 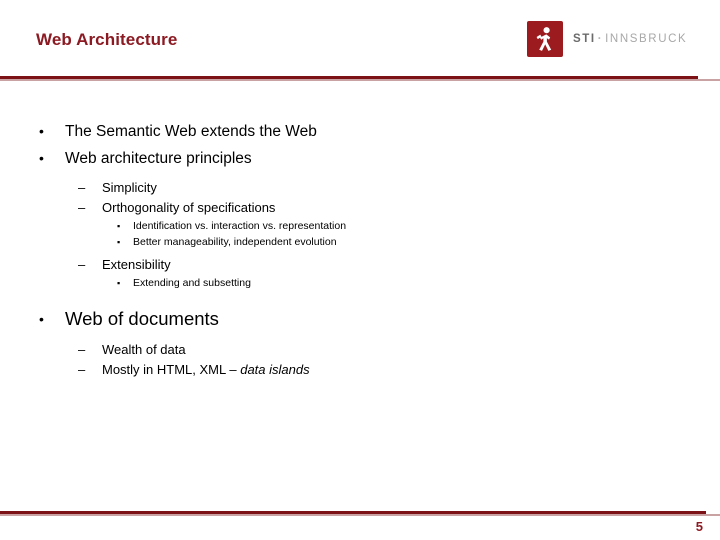 What do you see at coordinates (275, 369) in the screenshot?
I see `bullet-text-emphasis: data islands` at bounding box center [275, 369].